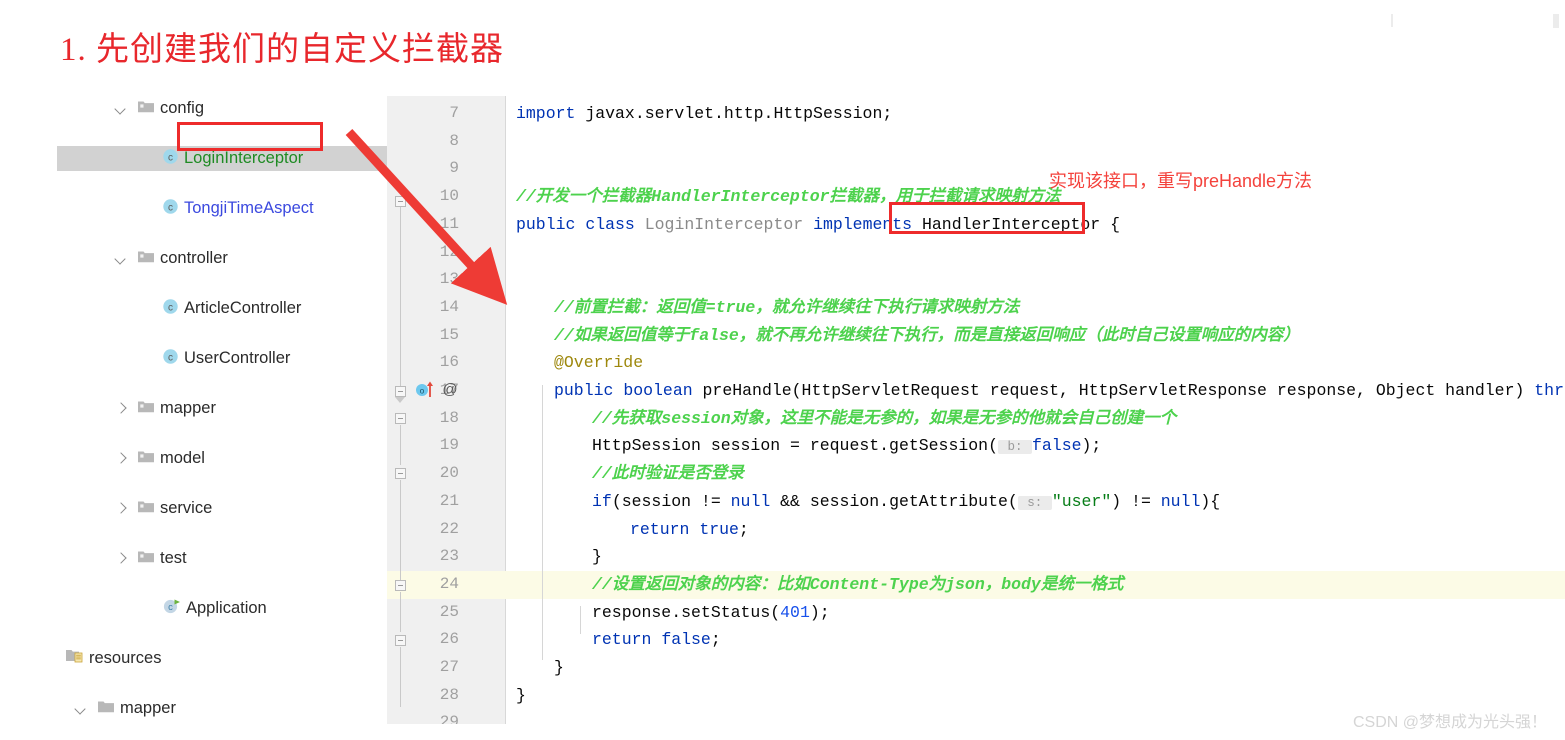 The height and width of the screenshot is (740, 1565). I want to click on code-token: LoginInterceptor, so click(729, 224).